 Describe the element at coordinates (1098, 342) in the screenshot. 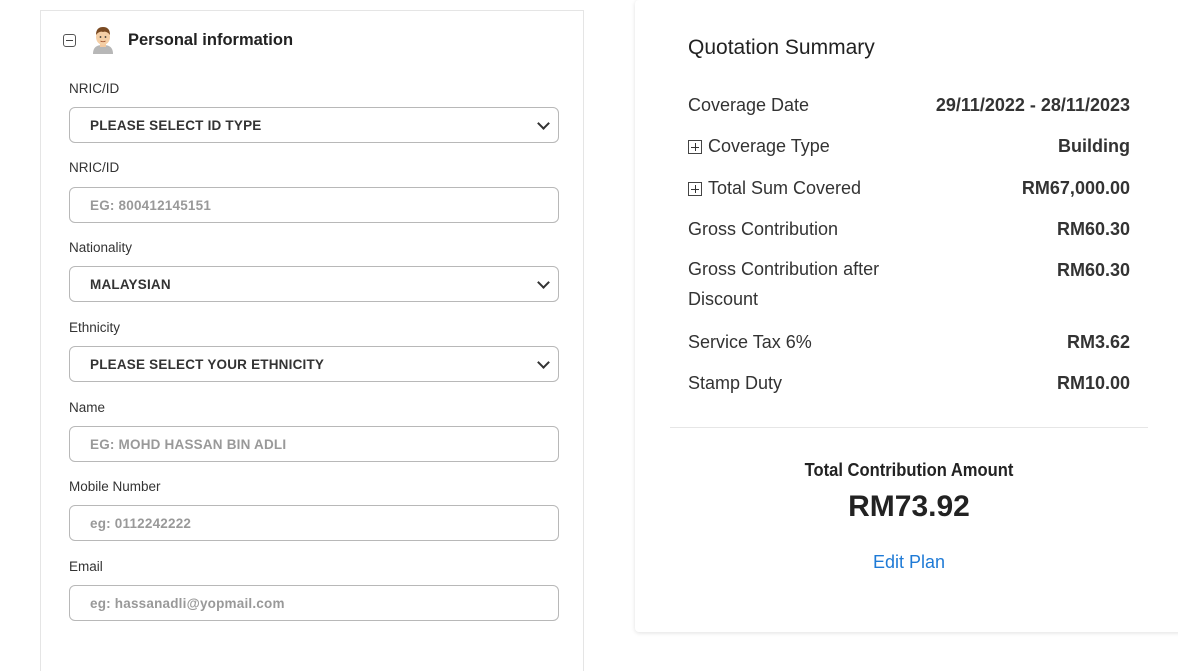

I see `row-value: RM3.62` at that location.